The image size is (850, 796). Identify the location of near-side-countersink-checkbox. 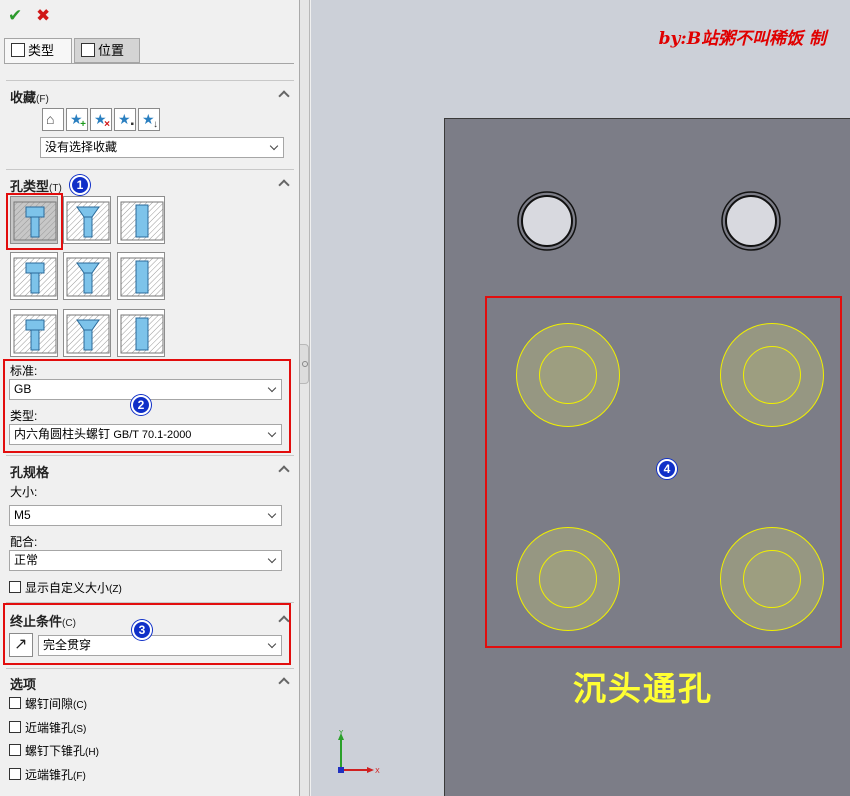
(15, 727).